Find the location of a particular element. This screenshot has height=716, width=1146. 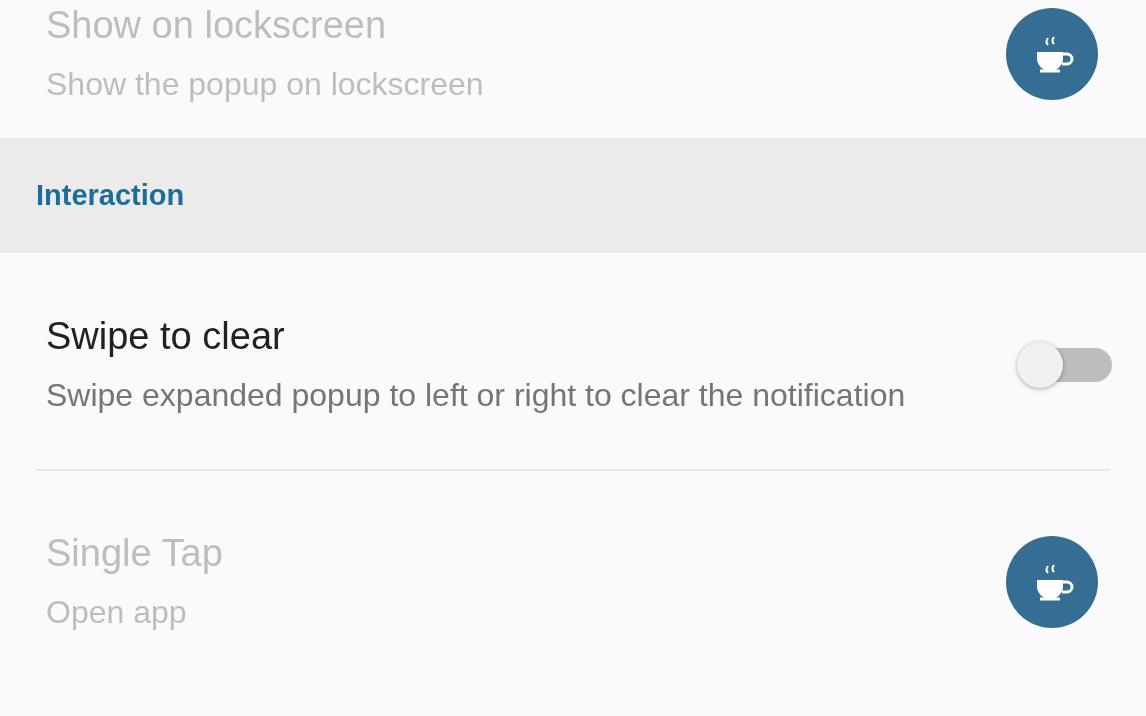

toggle-switch is located at coordinates (1064, 365).